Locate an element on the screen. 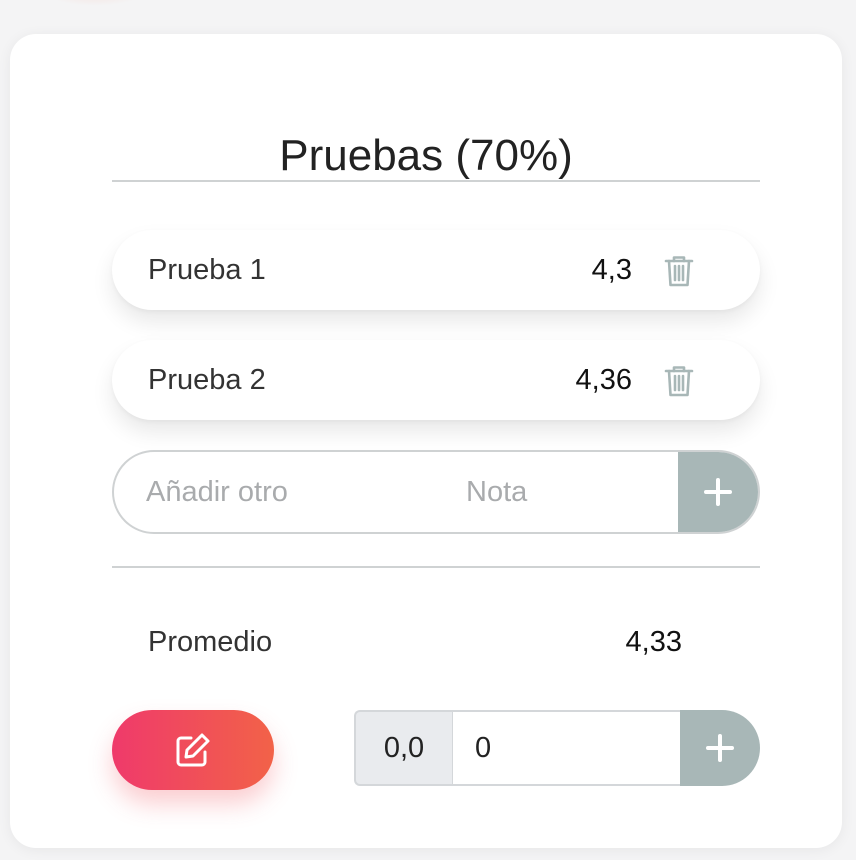 The image size is (856, 860). grade-item: Prueba 1 4,3 is located at coordinates (436, 270).